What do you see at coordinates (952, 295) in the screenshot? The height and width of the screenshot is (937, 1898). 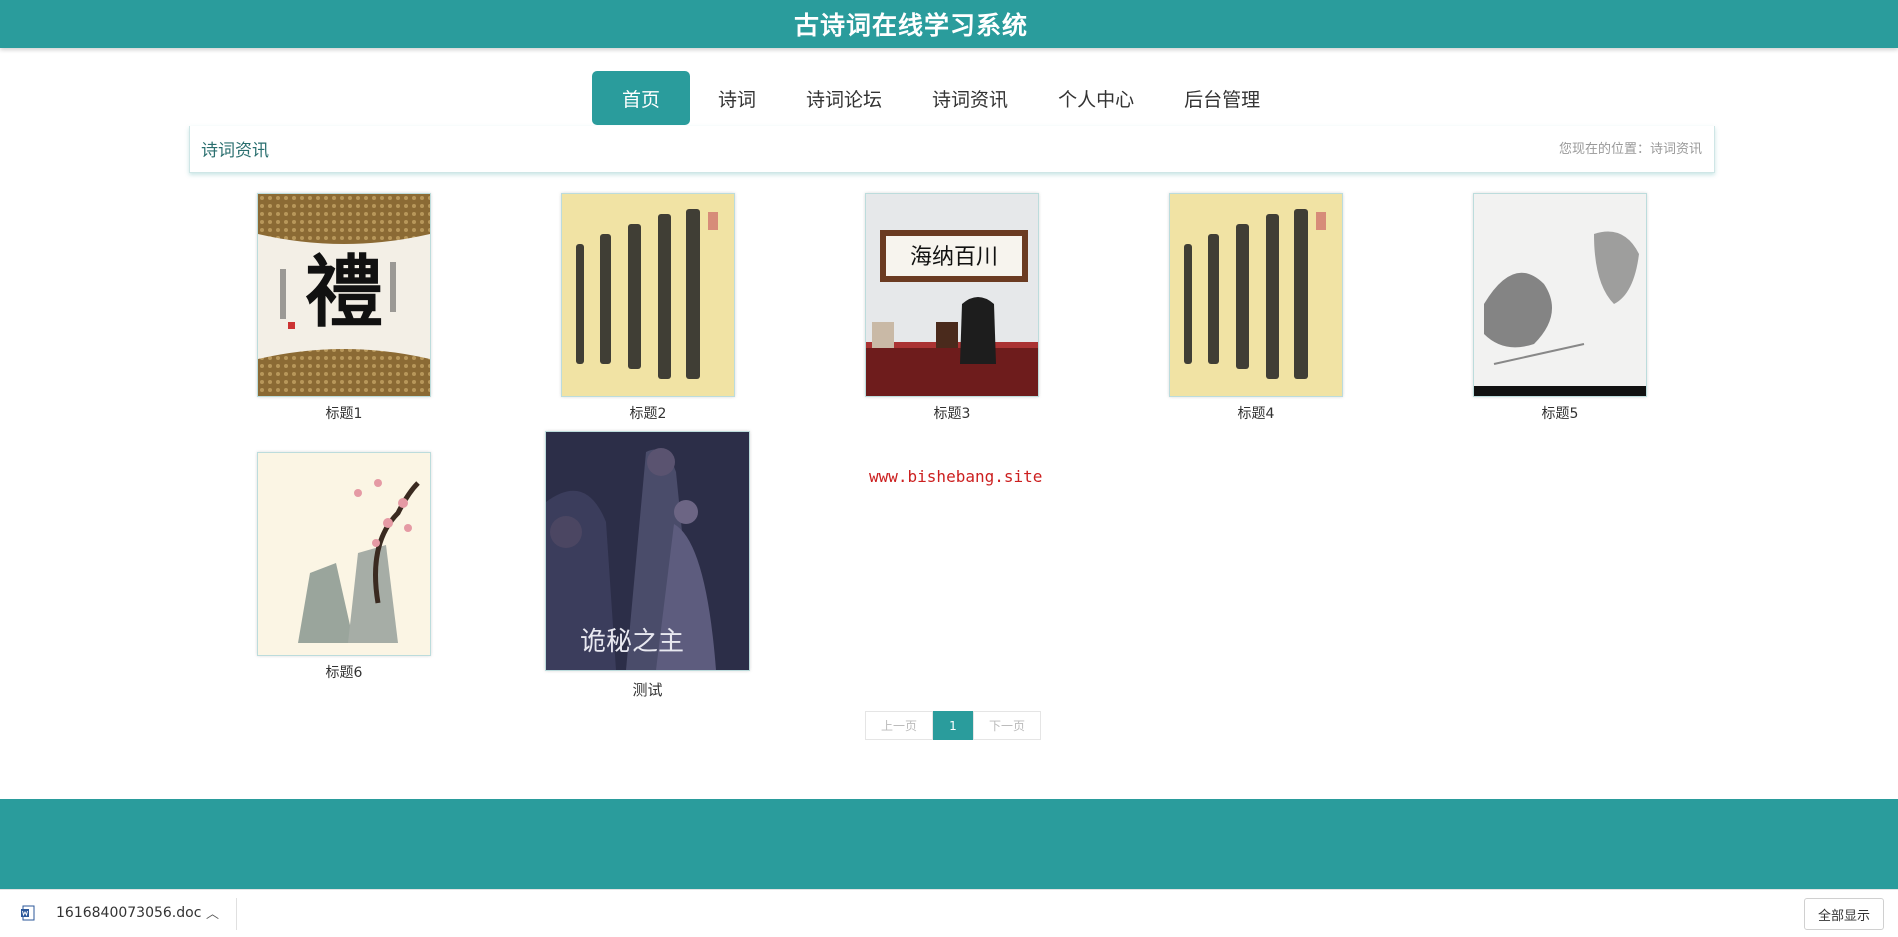 I see `news-thumbnail: 海纳百川` at bounding box center [952, 295].